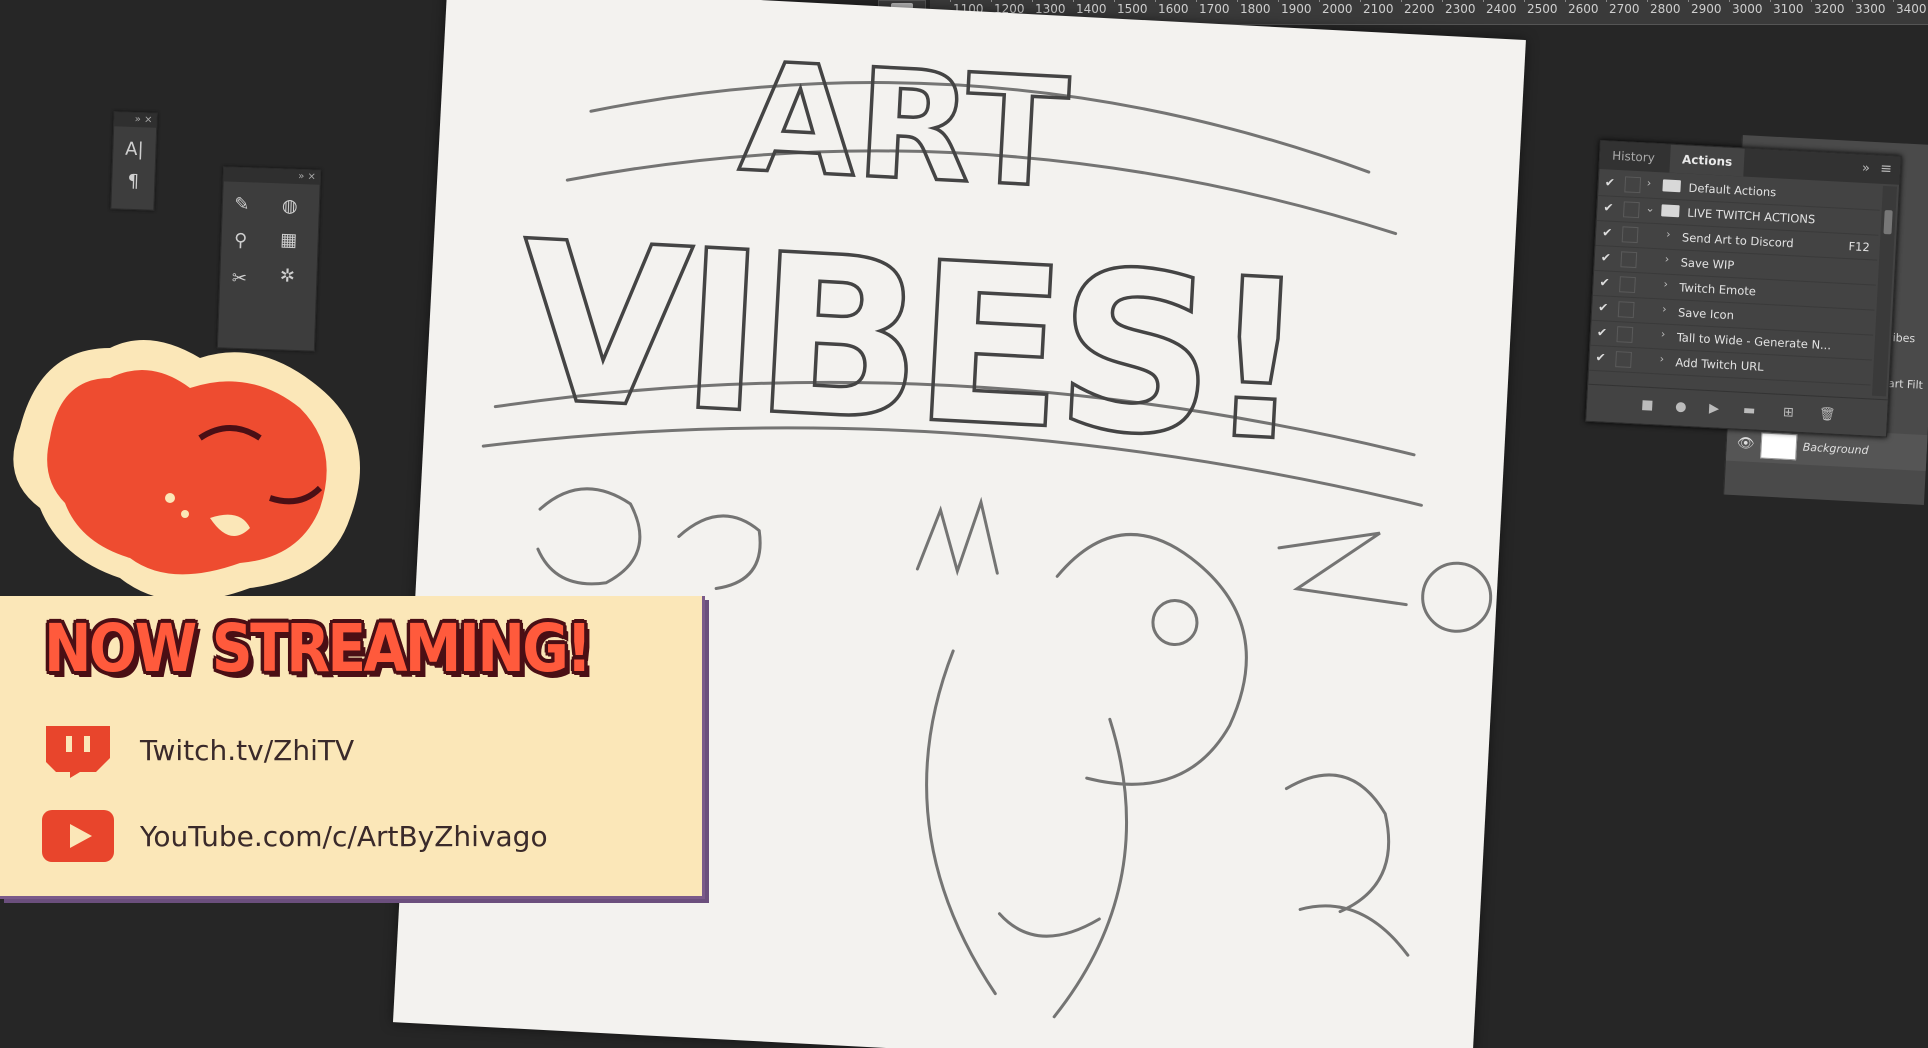  I want to click on text-tool-icon: A|, so click(134, 150).